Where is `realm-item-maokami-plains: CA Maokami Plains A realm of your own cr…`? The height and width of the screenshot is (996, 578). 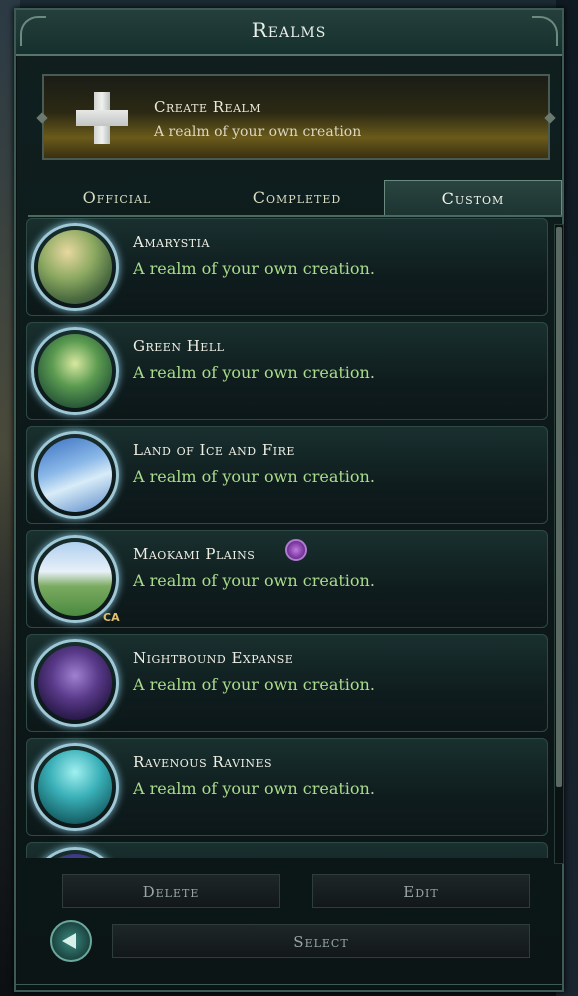
realm-item-maokami-plains: CA Maokami Plains A realm of your own cr… is located at coordinates (287, 579).